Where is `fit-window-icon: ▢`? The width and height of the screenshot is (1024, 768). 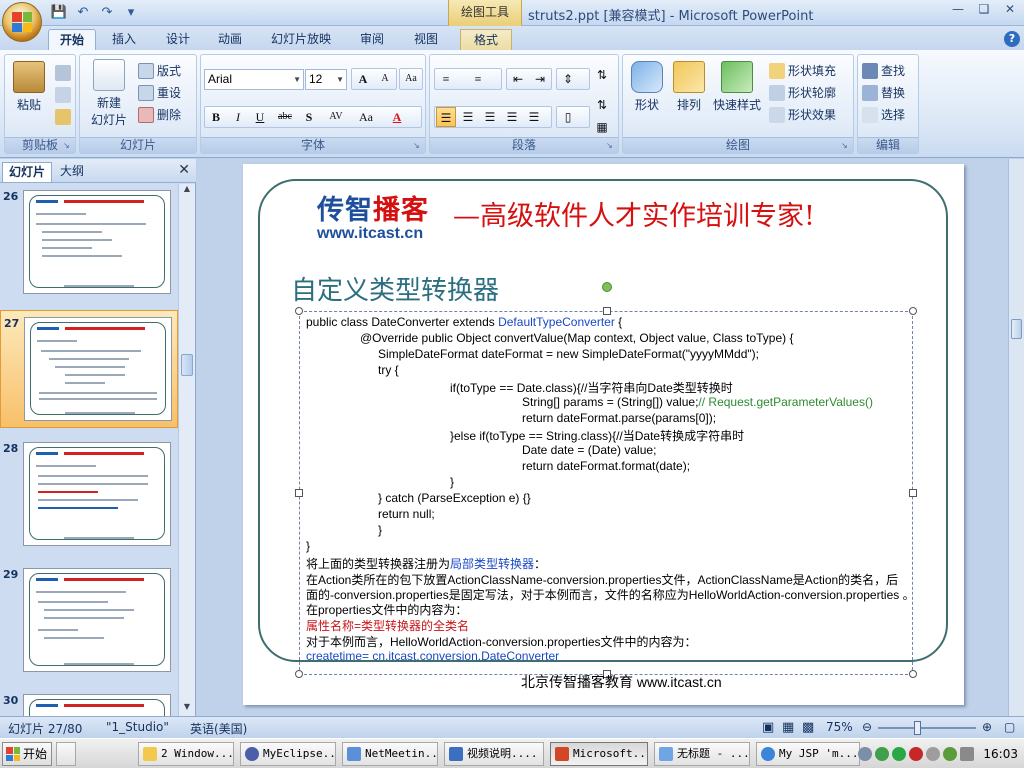
fit-window-icon: ▢ is located at coordinates (1009, 727).